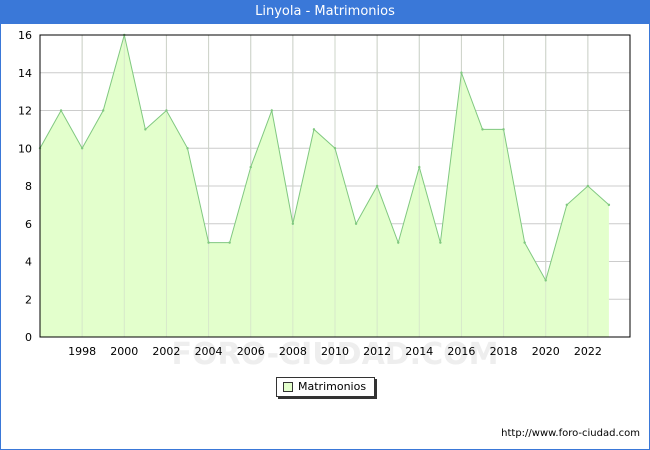 Image resolution: width=650 pixels, height=450 pixels. Describe the element at coordinates (588, 351) in the screenshot. I see `x-tick-label: 2022` at that location.